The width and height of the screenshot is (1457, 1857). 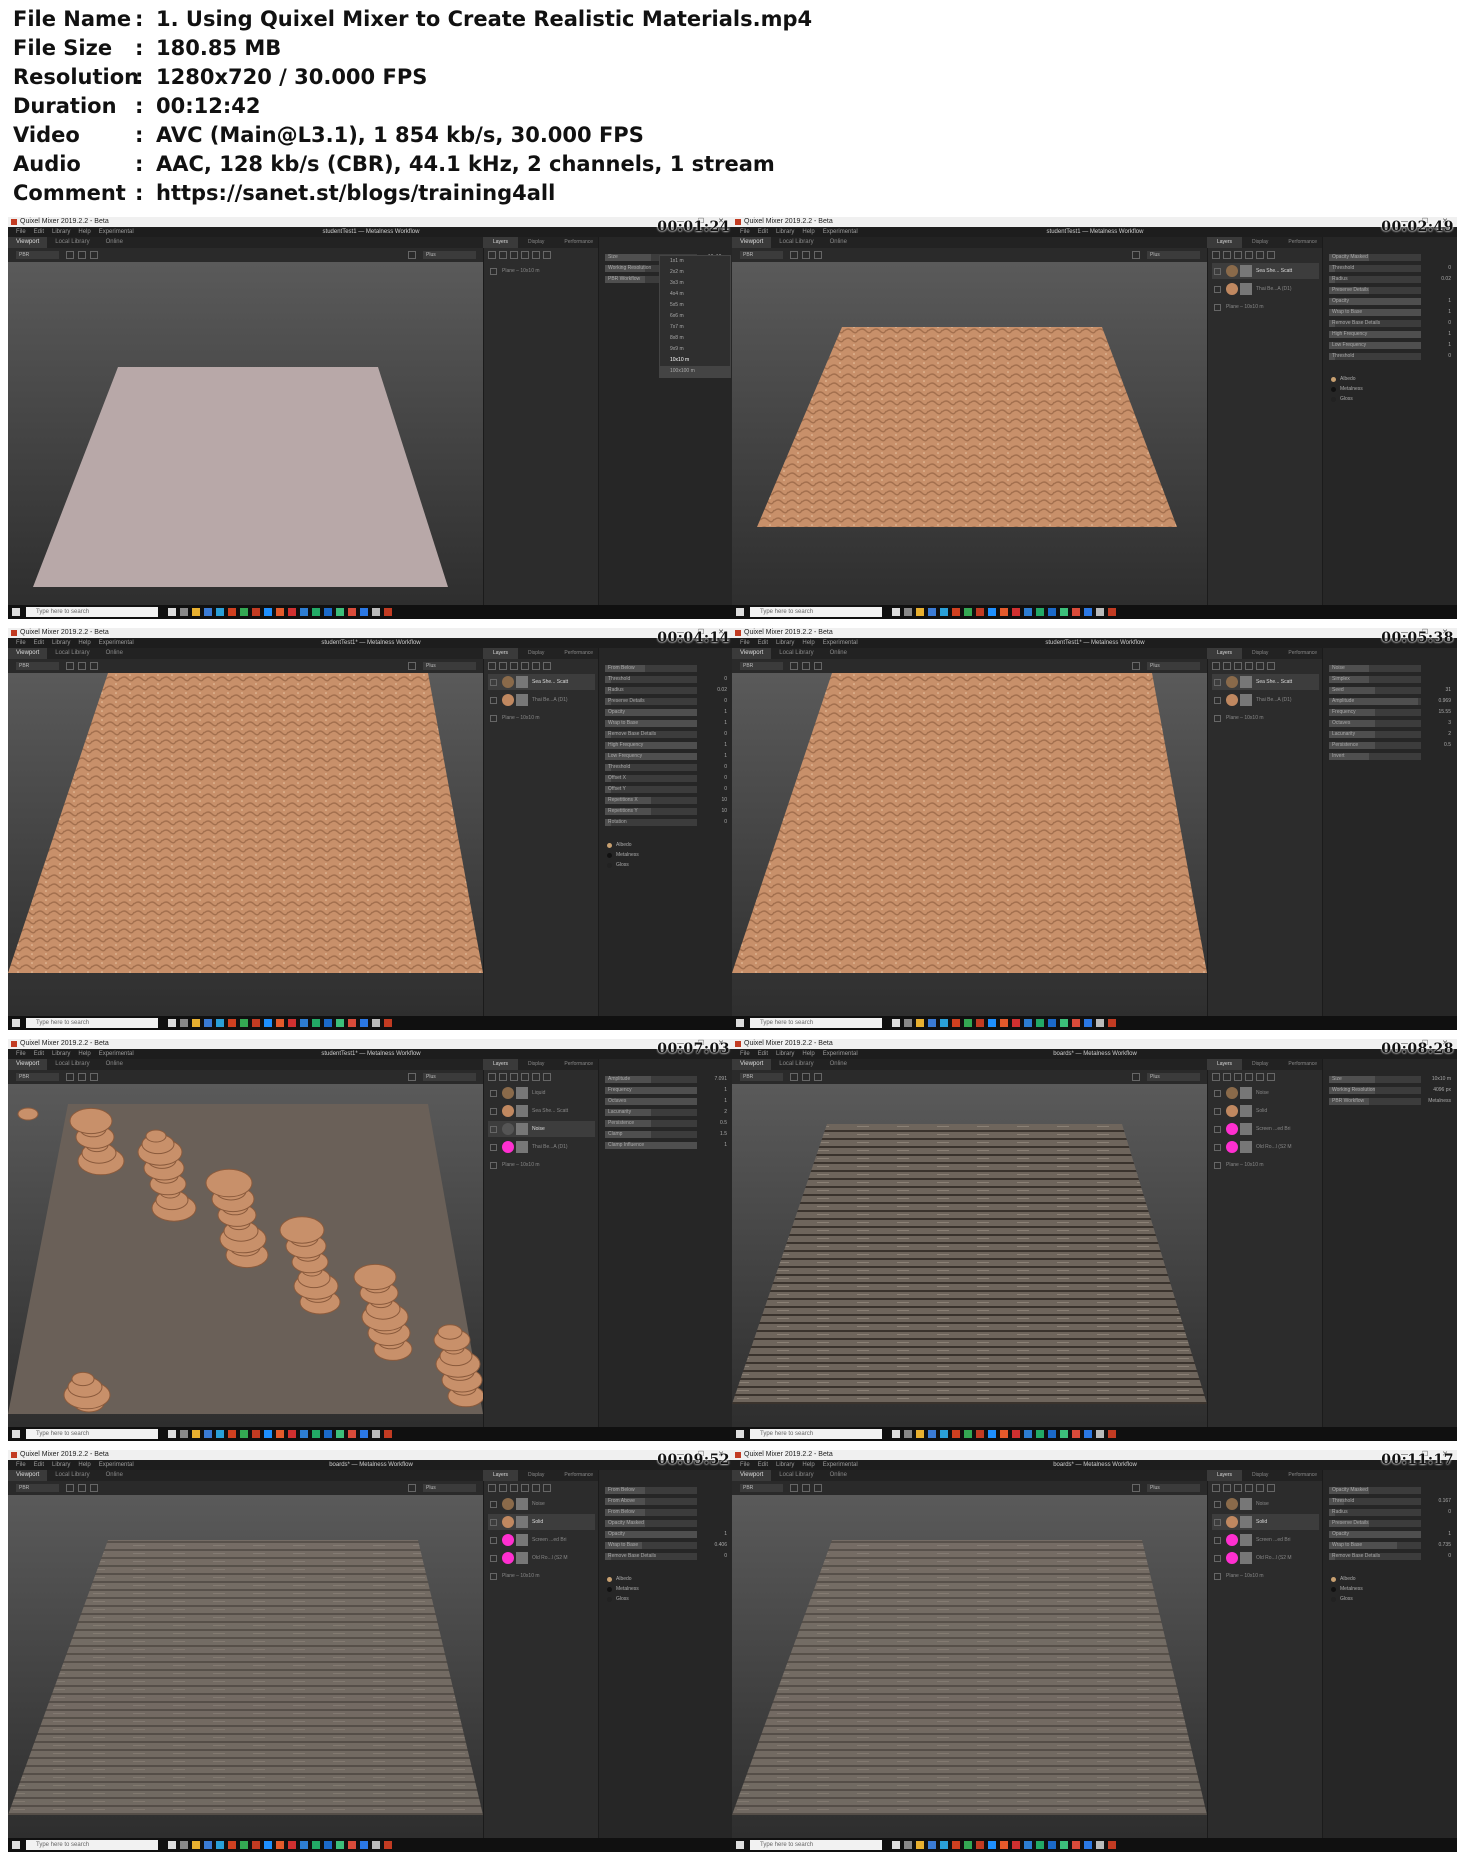 I want to click on property-row: Amplitude 0.969, so click(x=1391, y=701).